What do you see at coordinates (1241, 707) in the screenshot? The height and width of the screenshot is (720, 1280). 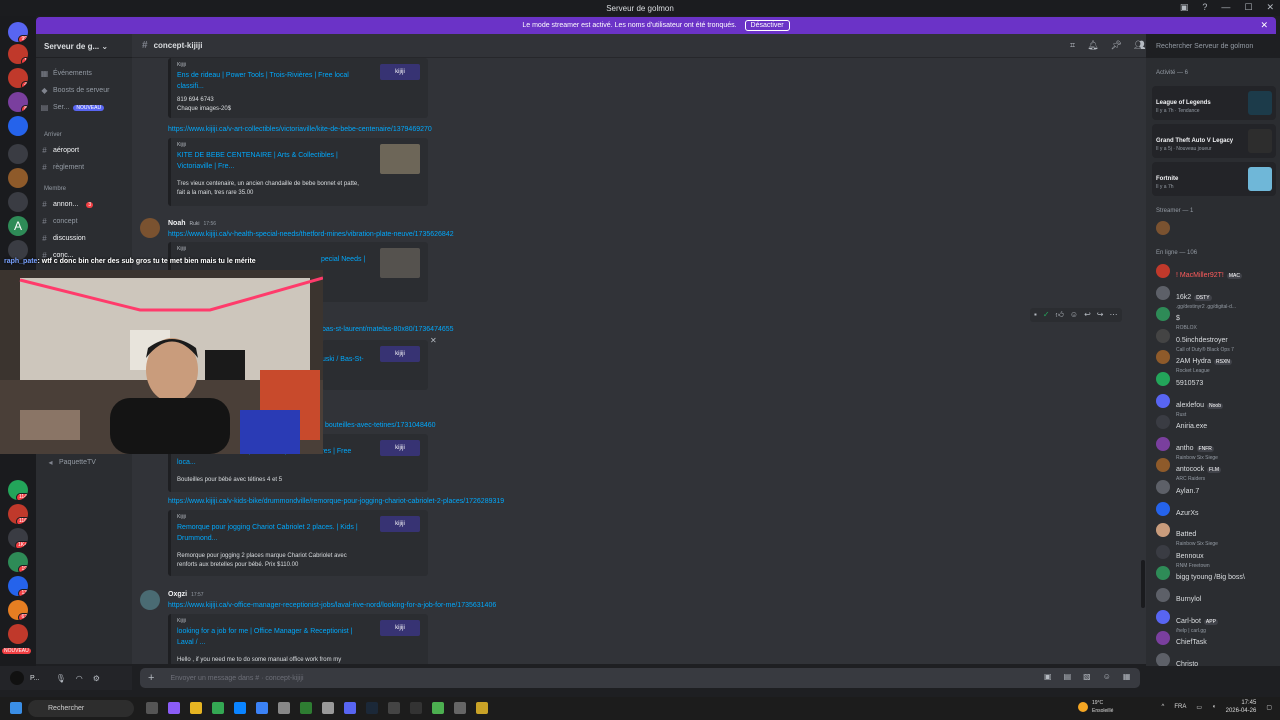 I see `clock: 17:45 2026-04-26` at bounding box center [1241, 707].